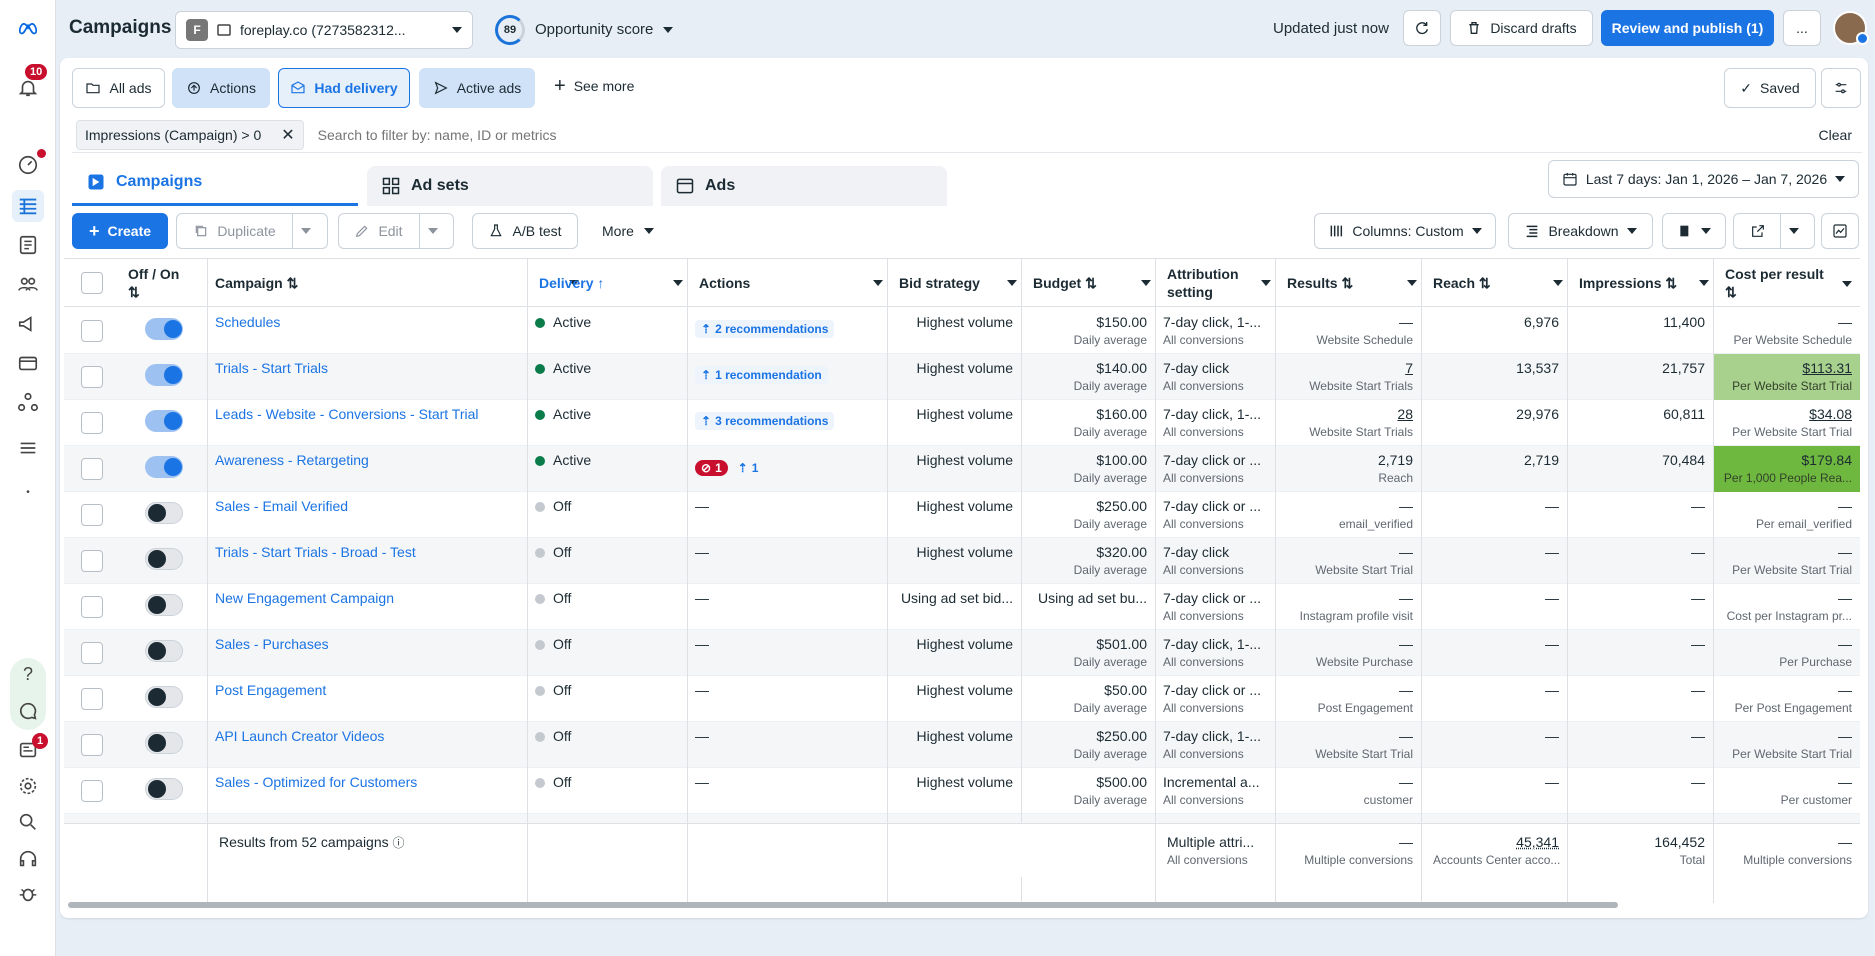 The width and height of the screenshot is (1875, 956). I want to click on actions-quickview-button: Actions, so click(221, 88).